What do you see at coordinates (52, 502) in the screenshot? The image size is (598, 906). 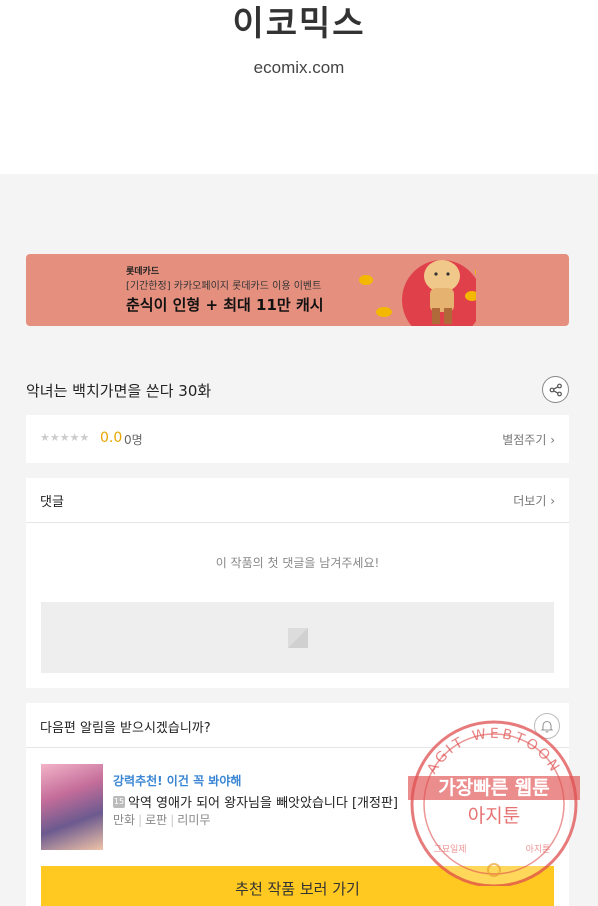 I see `comments-title: 댓글` at bounding box center [52, 502].